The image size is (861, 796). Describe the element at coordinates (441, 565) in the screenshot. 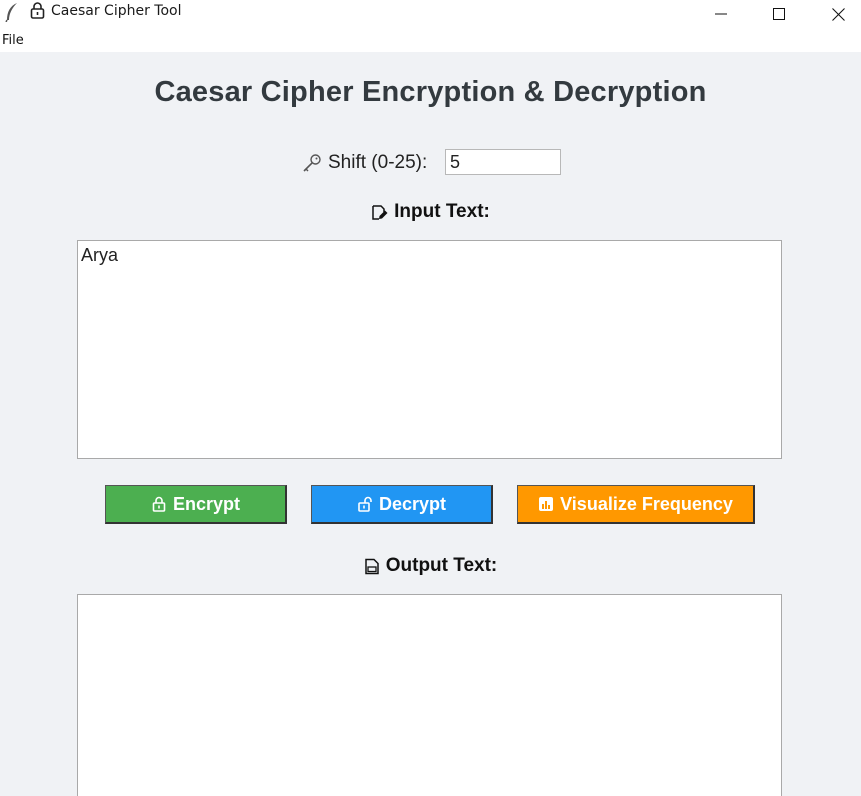

I see `output-text-label-text: Output Text:` at that location.